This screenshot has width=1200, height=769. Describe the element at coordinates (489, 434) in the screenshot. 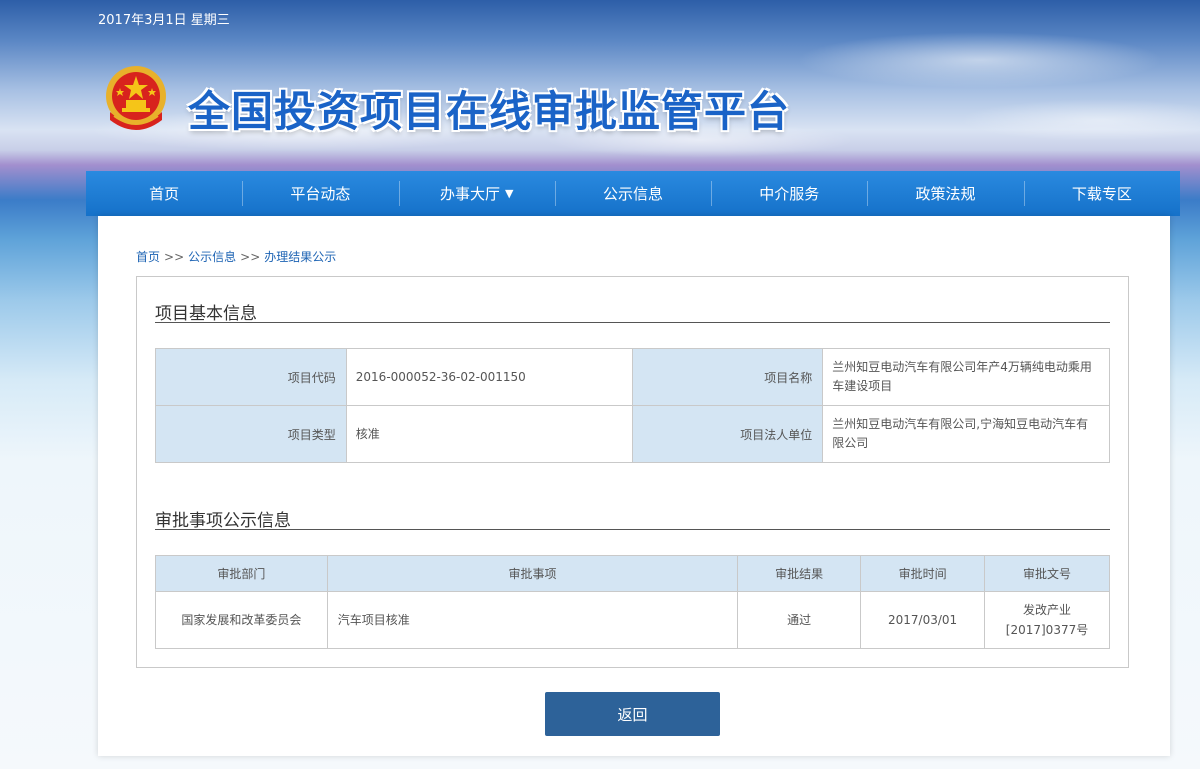

I see `value-project-type: 核准` at that location.